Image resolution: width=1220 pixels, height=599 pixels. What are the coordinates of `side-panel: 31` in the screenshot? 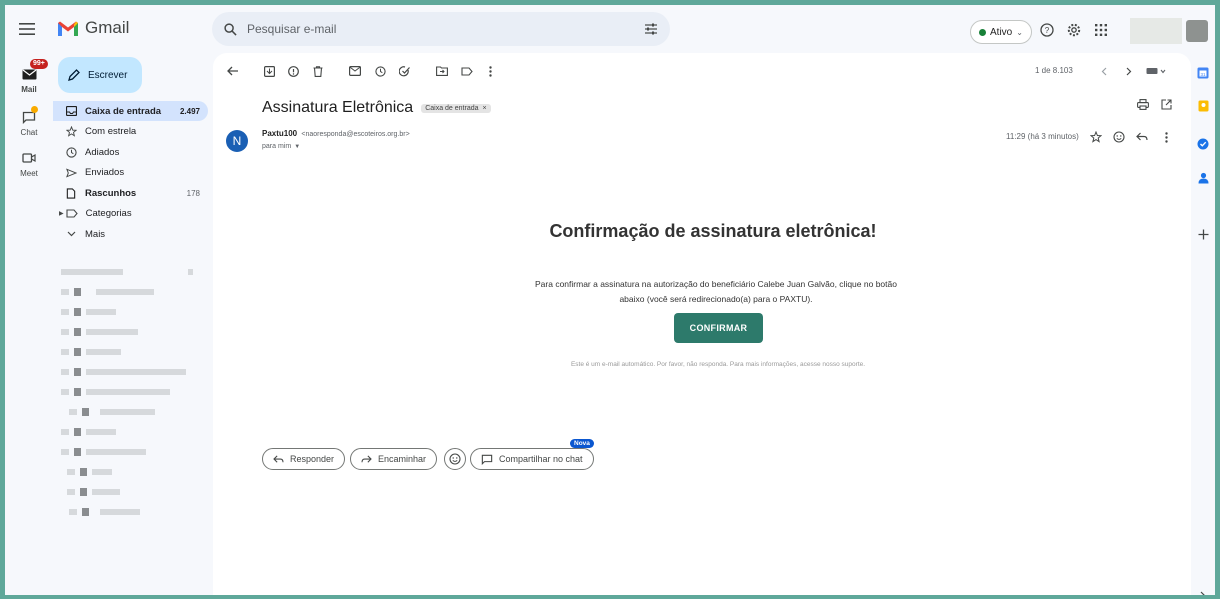 It's located at (1203, 324).